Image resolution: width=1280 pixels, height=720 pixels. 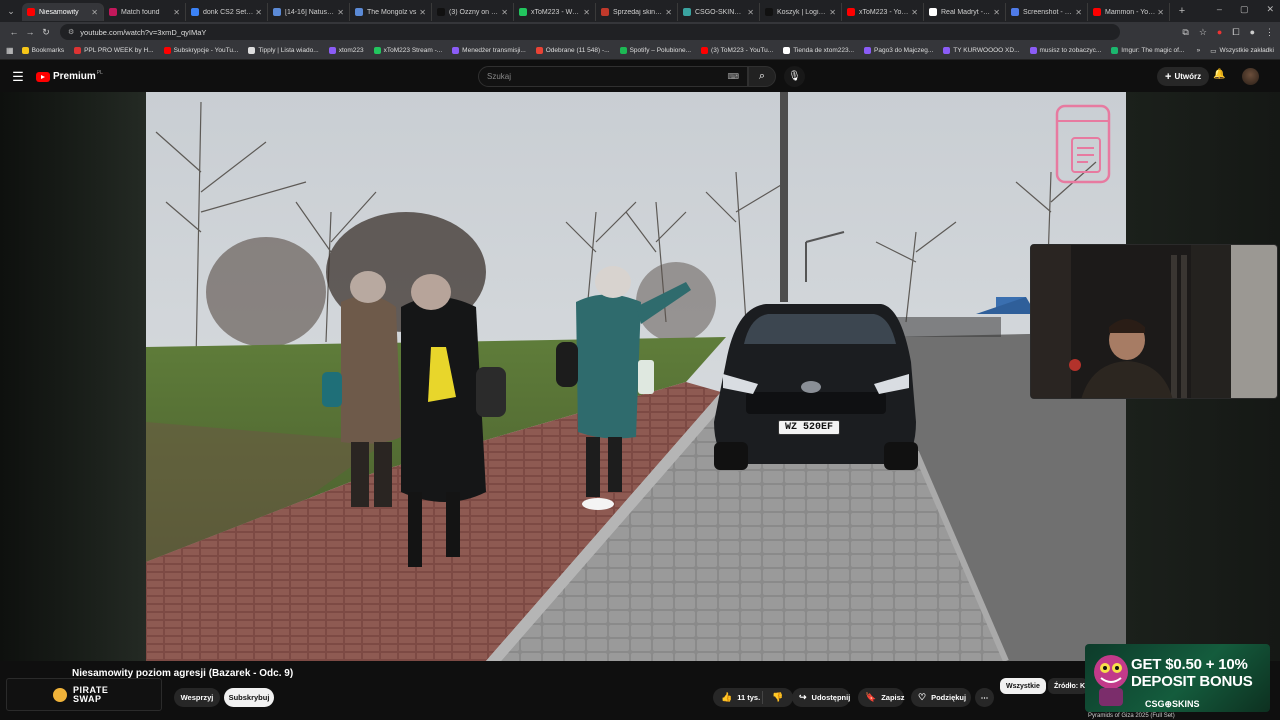 I want to click on url-field: ⚙ youtube.com/watch?v=3xmD_qyIMaY, so click(x=590, y=32).